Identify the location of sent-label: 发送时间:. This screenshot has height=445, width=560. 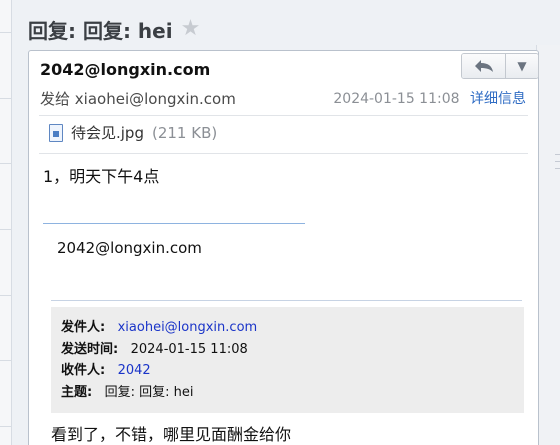
(90, 349).